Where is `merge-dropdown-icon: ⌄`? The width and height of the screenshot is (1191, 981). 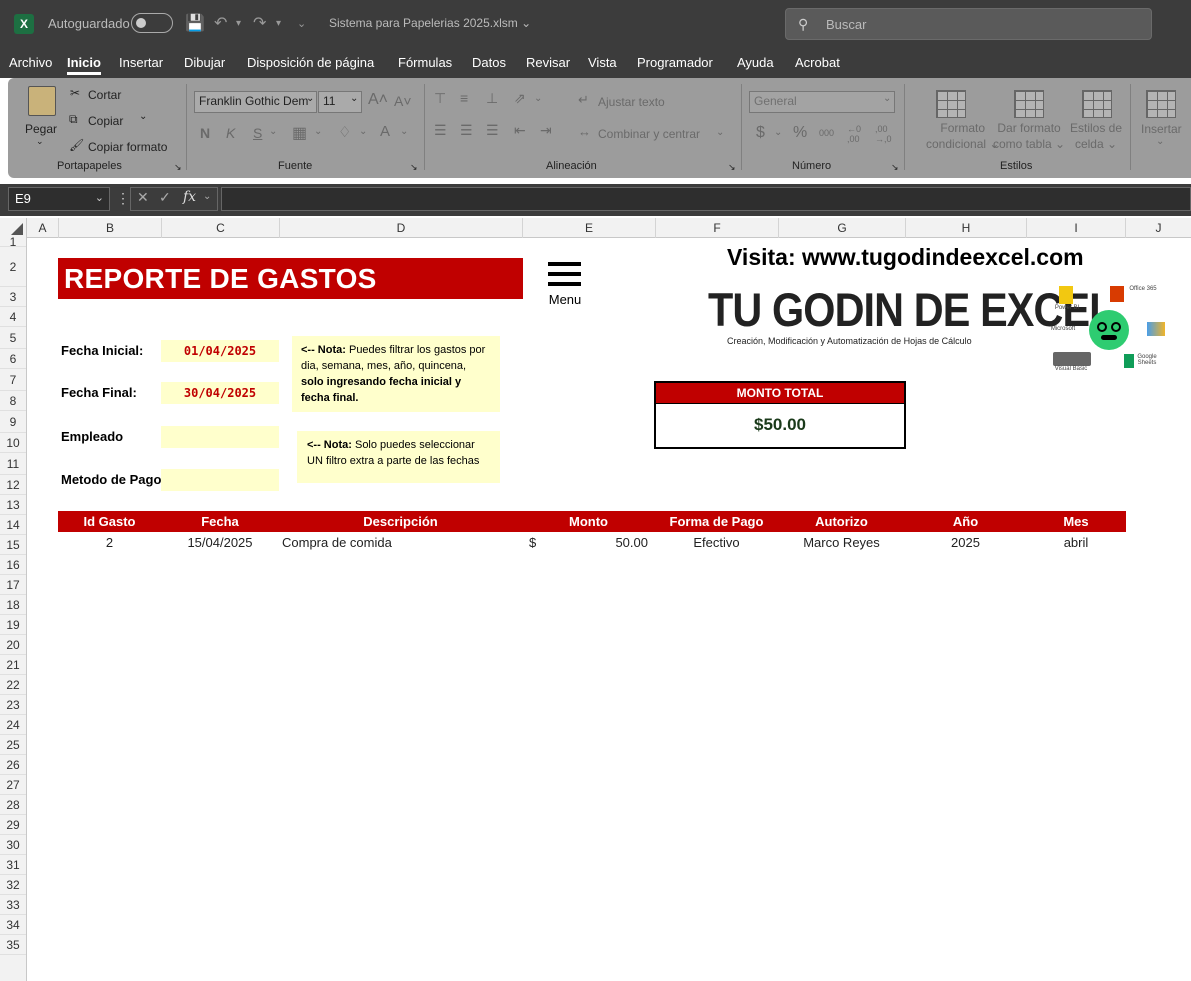 merge-dropdown-icon: ⌄ is located at coordinates (720, 132).